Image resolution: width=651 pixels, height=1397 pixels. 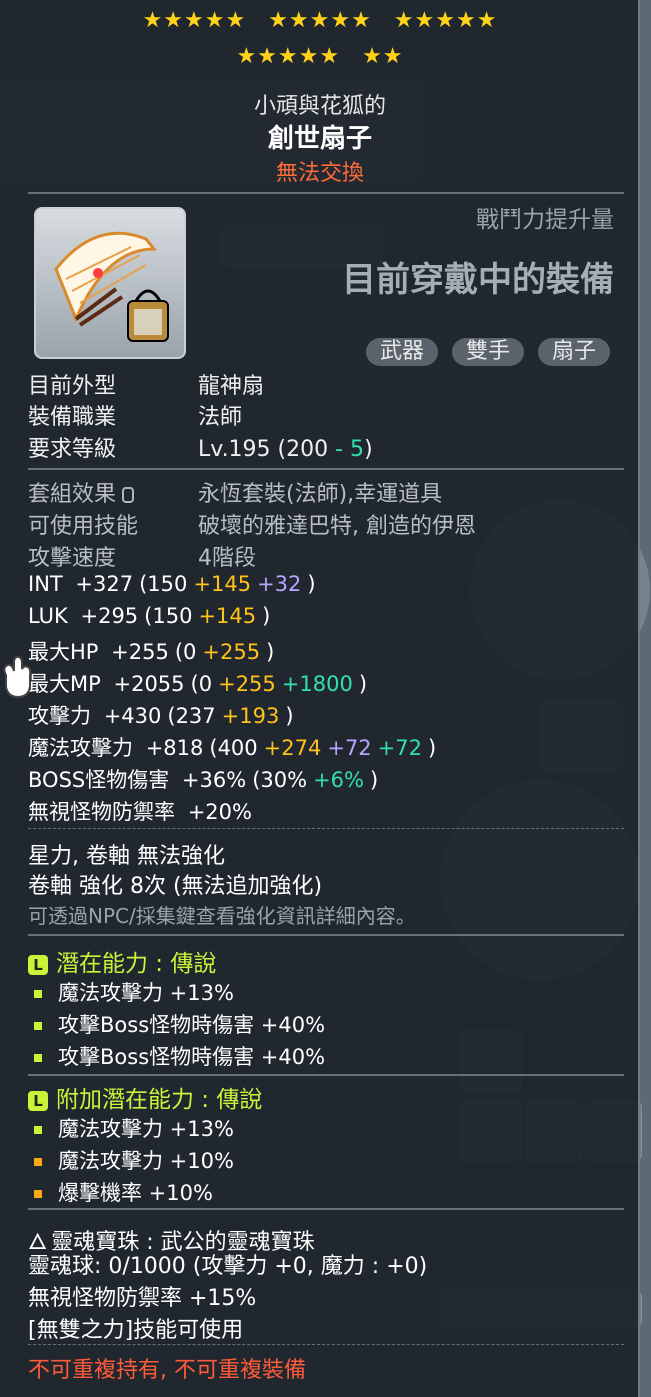 I want to click on stat-total: +2055, so click(x=149, y=684).